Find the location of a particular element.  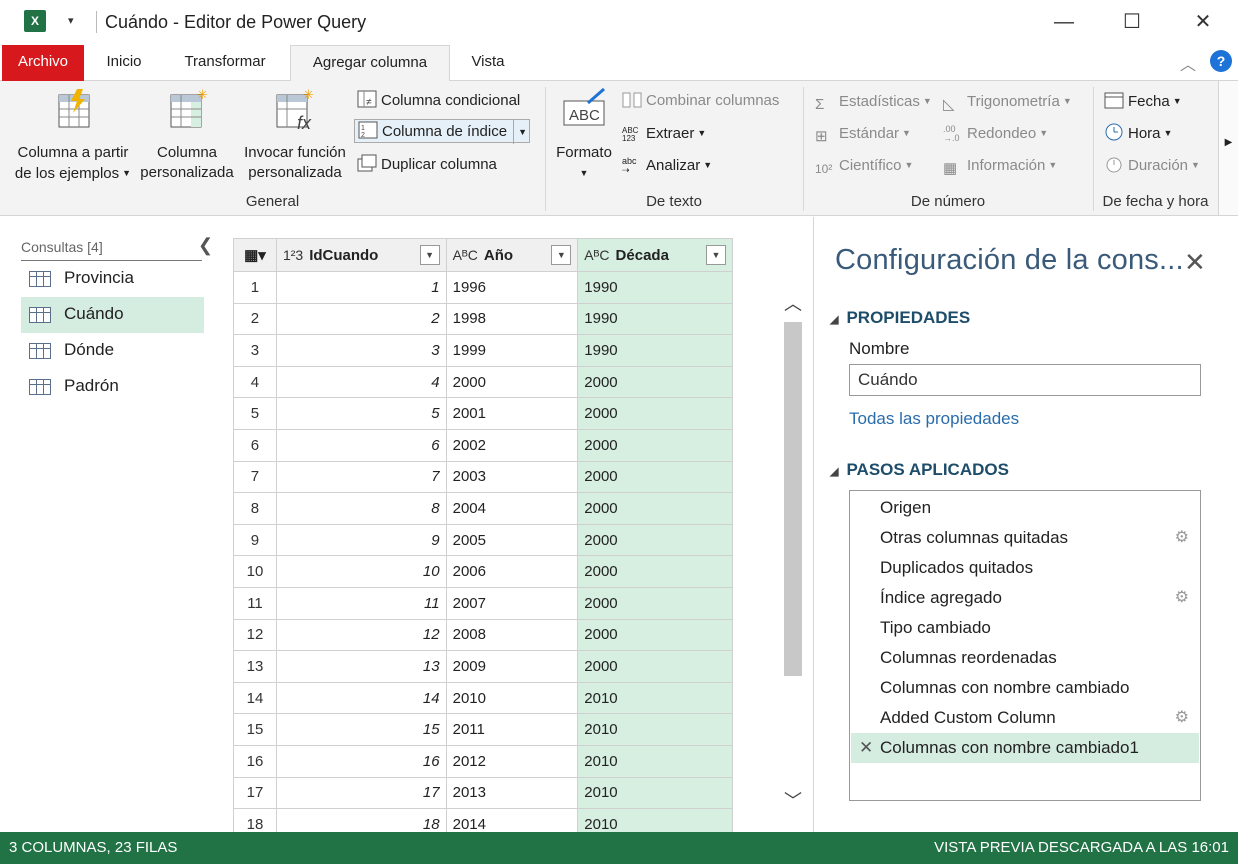

query-item-padron: Padrón is located at coordinates (112, 387).